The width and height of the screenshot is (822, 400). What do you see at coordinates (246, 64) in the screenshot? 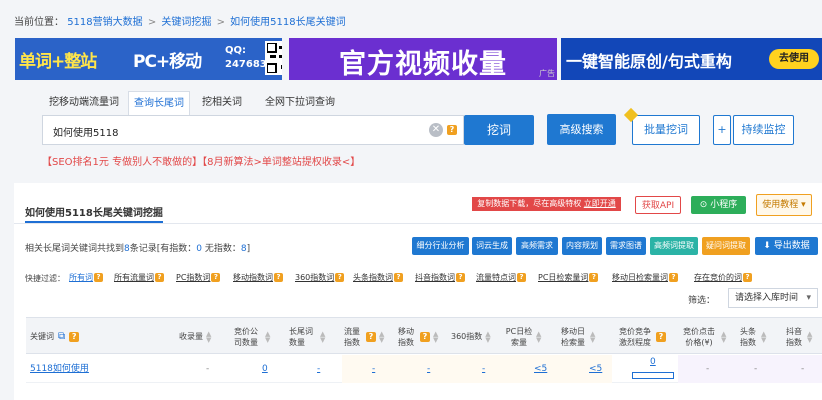
I see `qq-number: 247683` at bounding box center [246, 64].